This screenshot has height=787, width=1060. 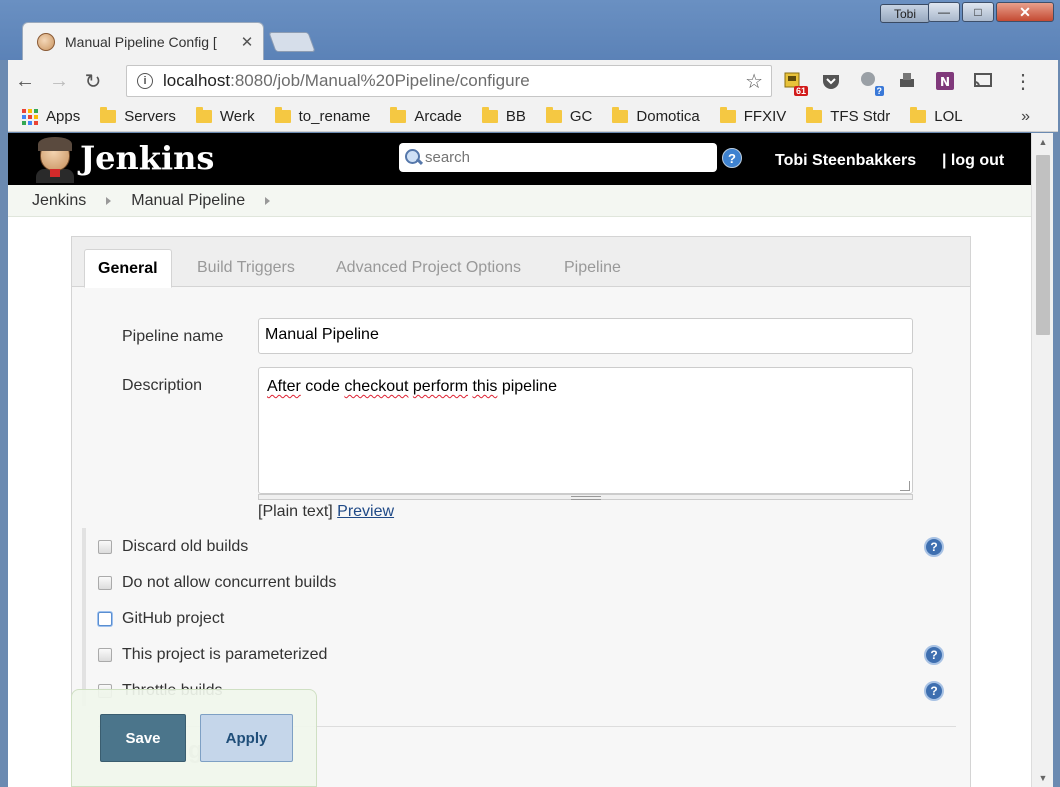 What do you see at coordinates (162, 385) in the screenshot?
I see `description-label: Description` at bounding box center [162, 385].